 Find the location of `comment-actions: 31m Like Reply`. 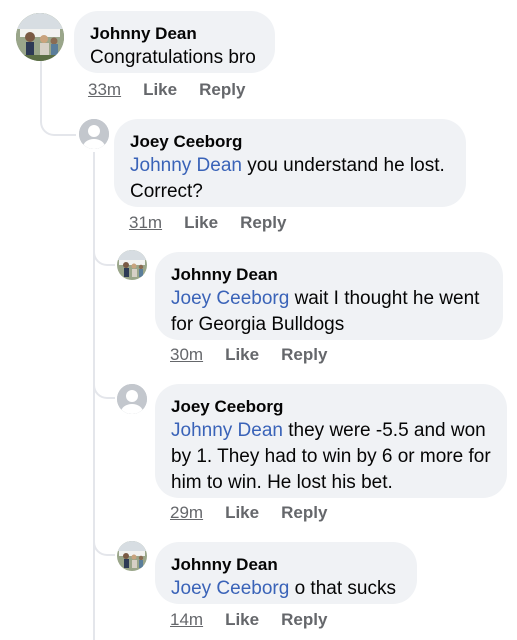

comment-actions: 31m Like Reply is located at coordinates (207, 223).